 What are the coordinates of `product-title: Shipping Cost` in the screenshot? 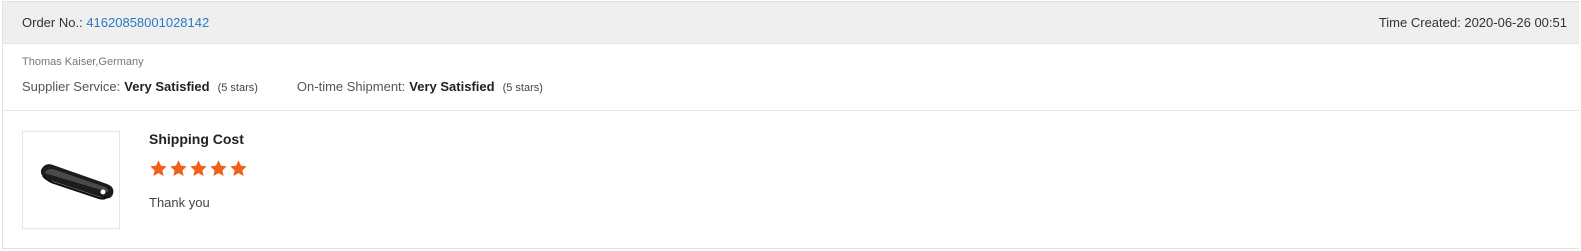 It's located at (196, 139).